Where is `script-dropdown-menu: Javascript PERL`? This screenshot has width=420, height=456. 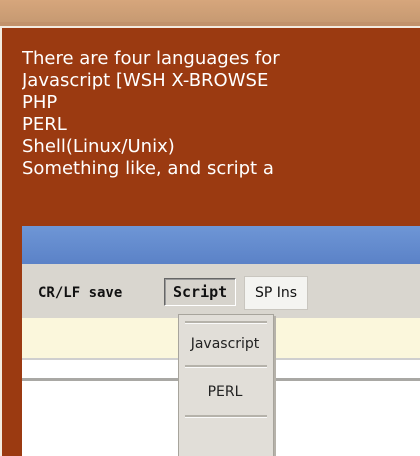 script-dropdown-menu: Javascript PERL is located at coordinates (226, 385).